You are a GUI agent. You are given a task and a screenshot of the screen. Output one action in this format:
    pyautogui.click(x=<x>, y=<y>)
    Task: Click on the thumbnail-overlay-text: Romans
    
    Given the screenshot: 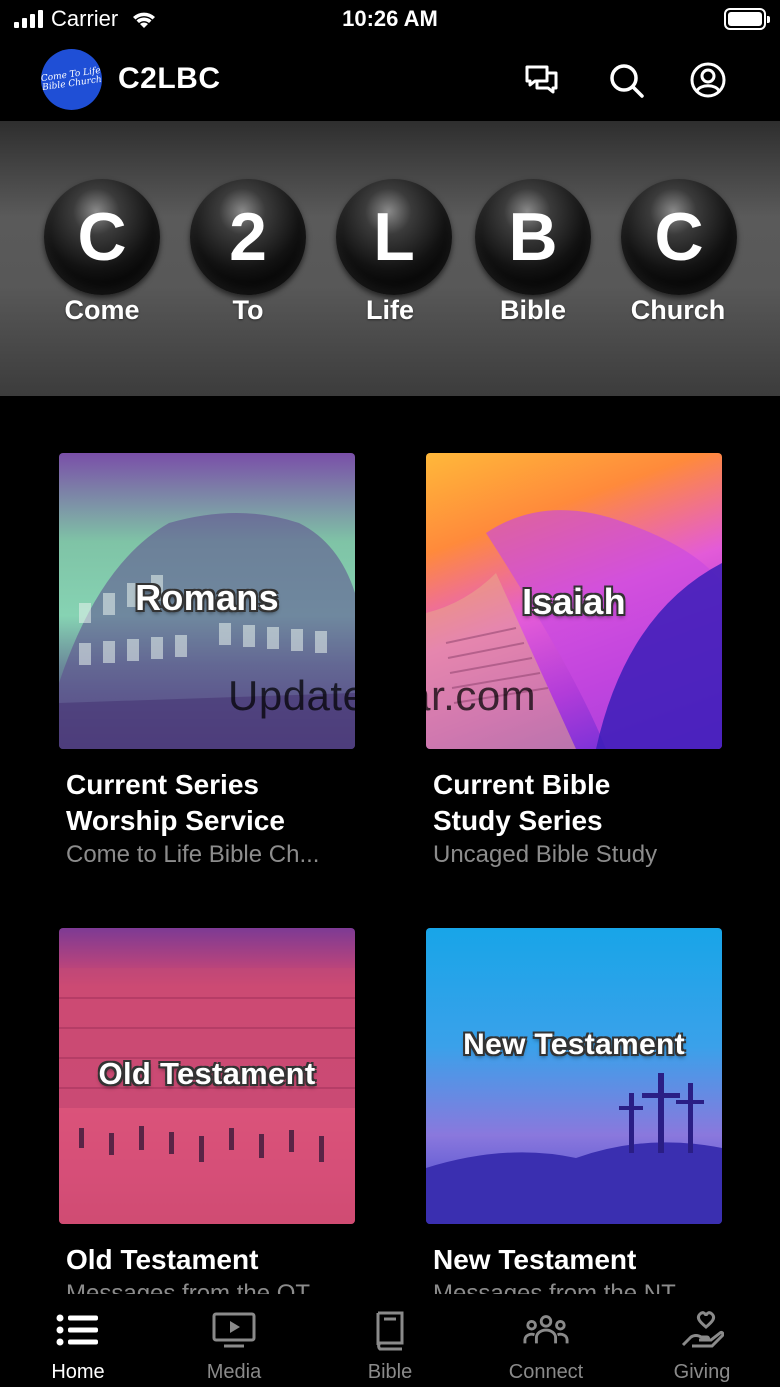 What is the action you would take?
    pyautogui.click(x=207, y=597)
    